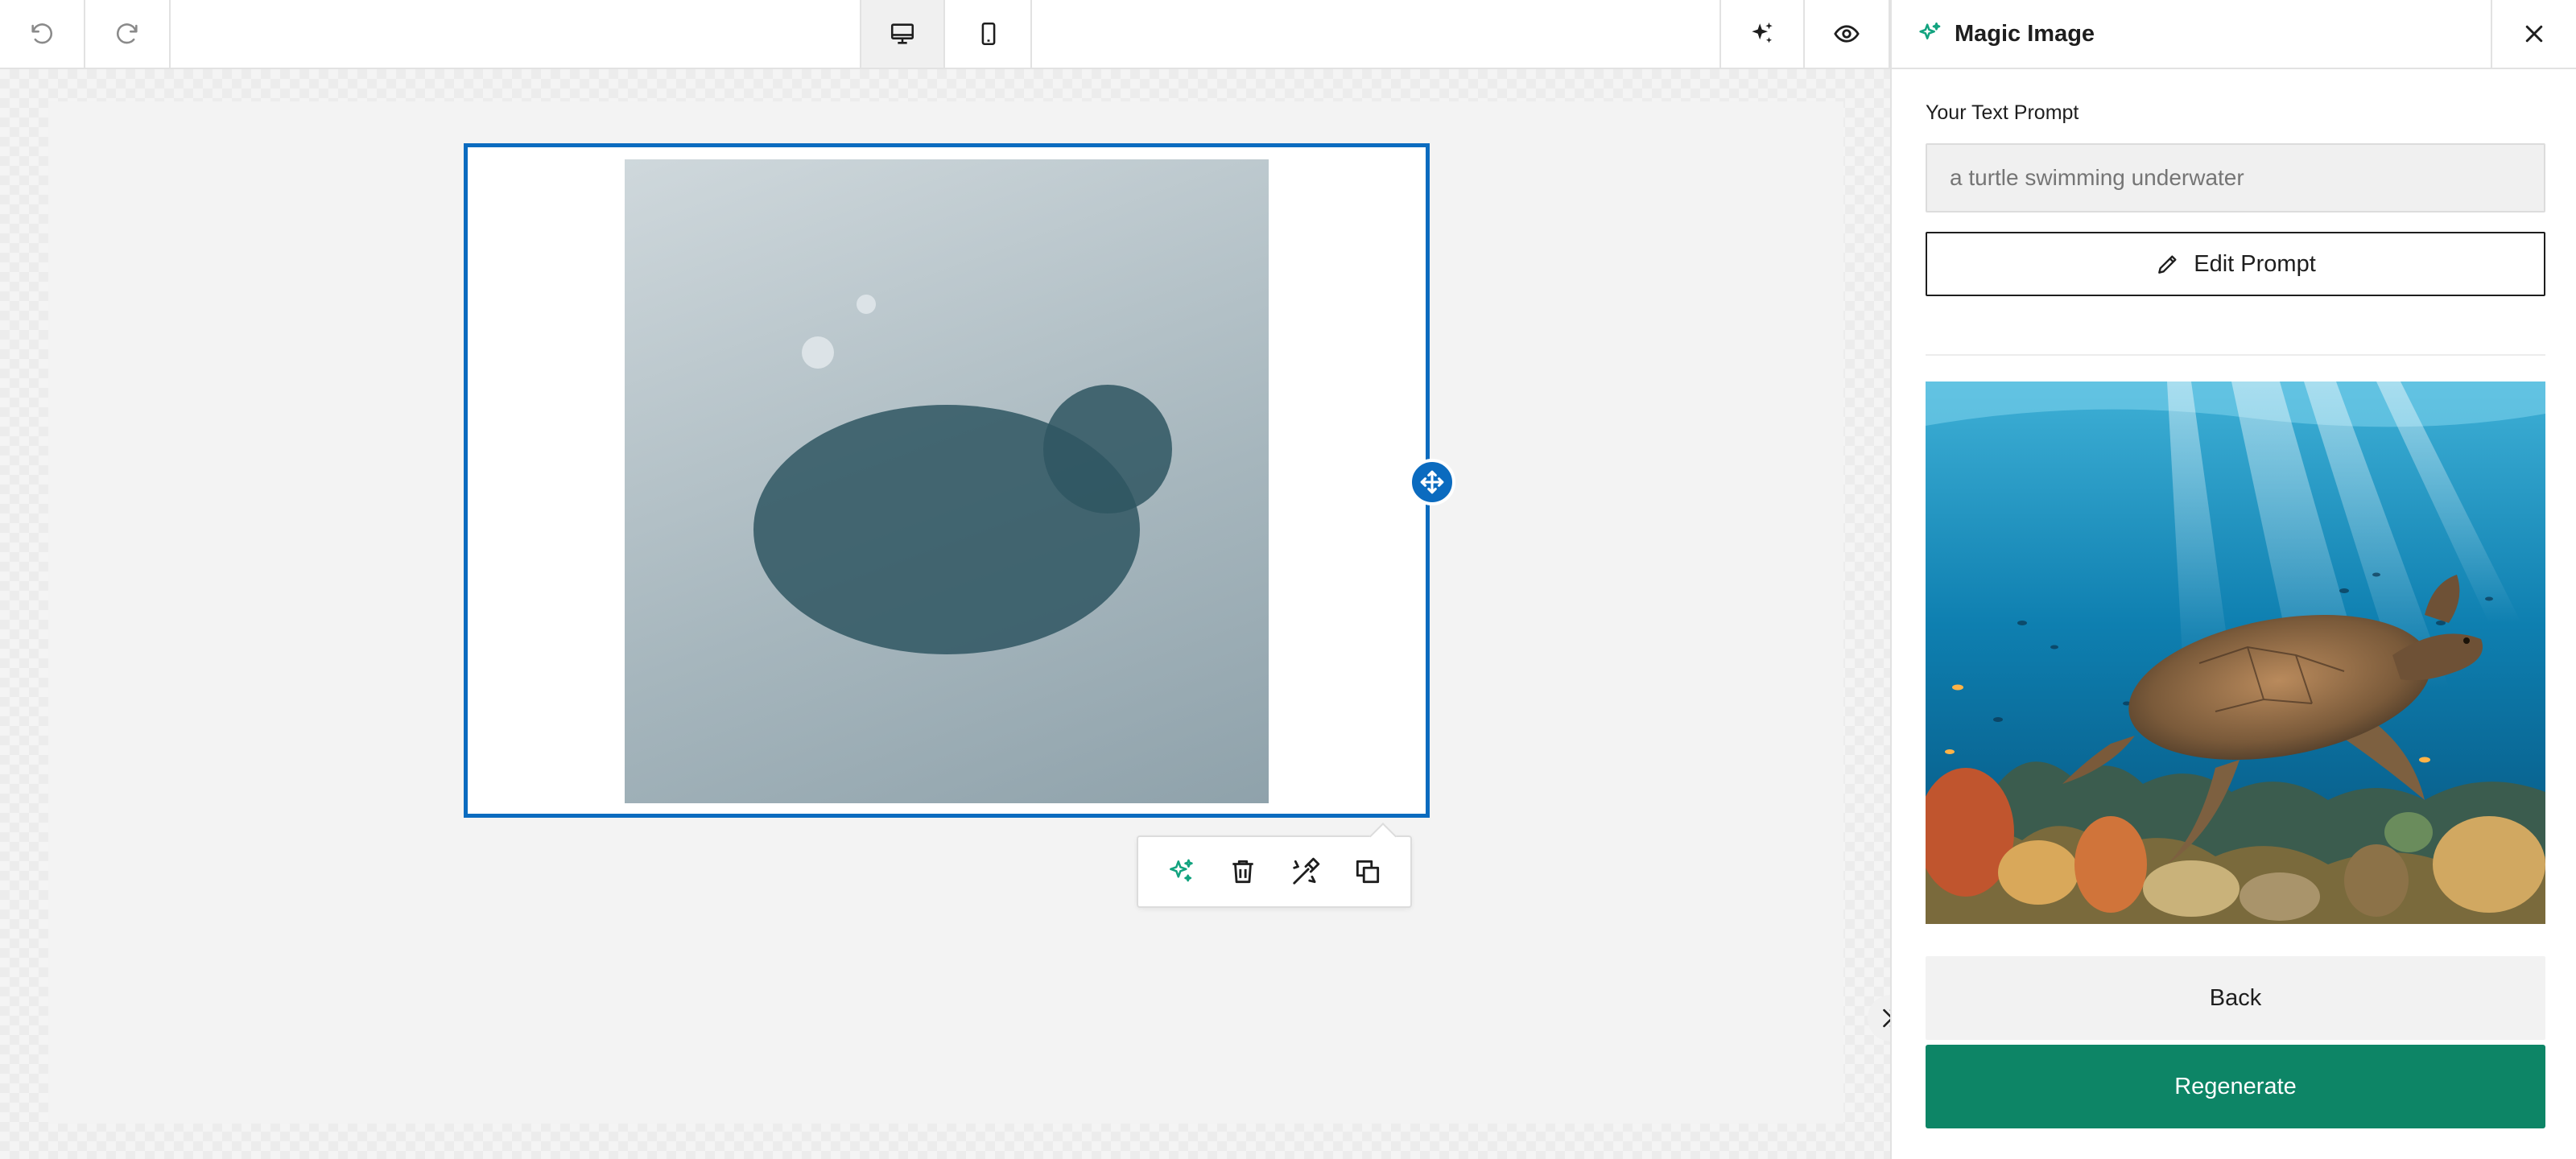 This screenshot has width=2576, height=1159. I want to click on ai-assistant-button, so click(1762, 34).